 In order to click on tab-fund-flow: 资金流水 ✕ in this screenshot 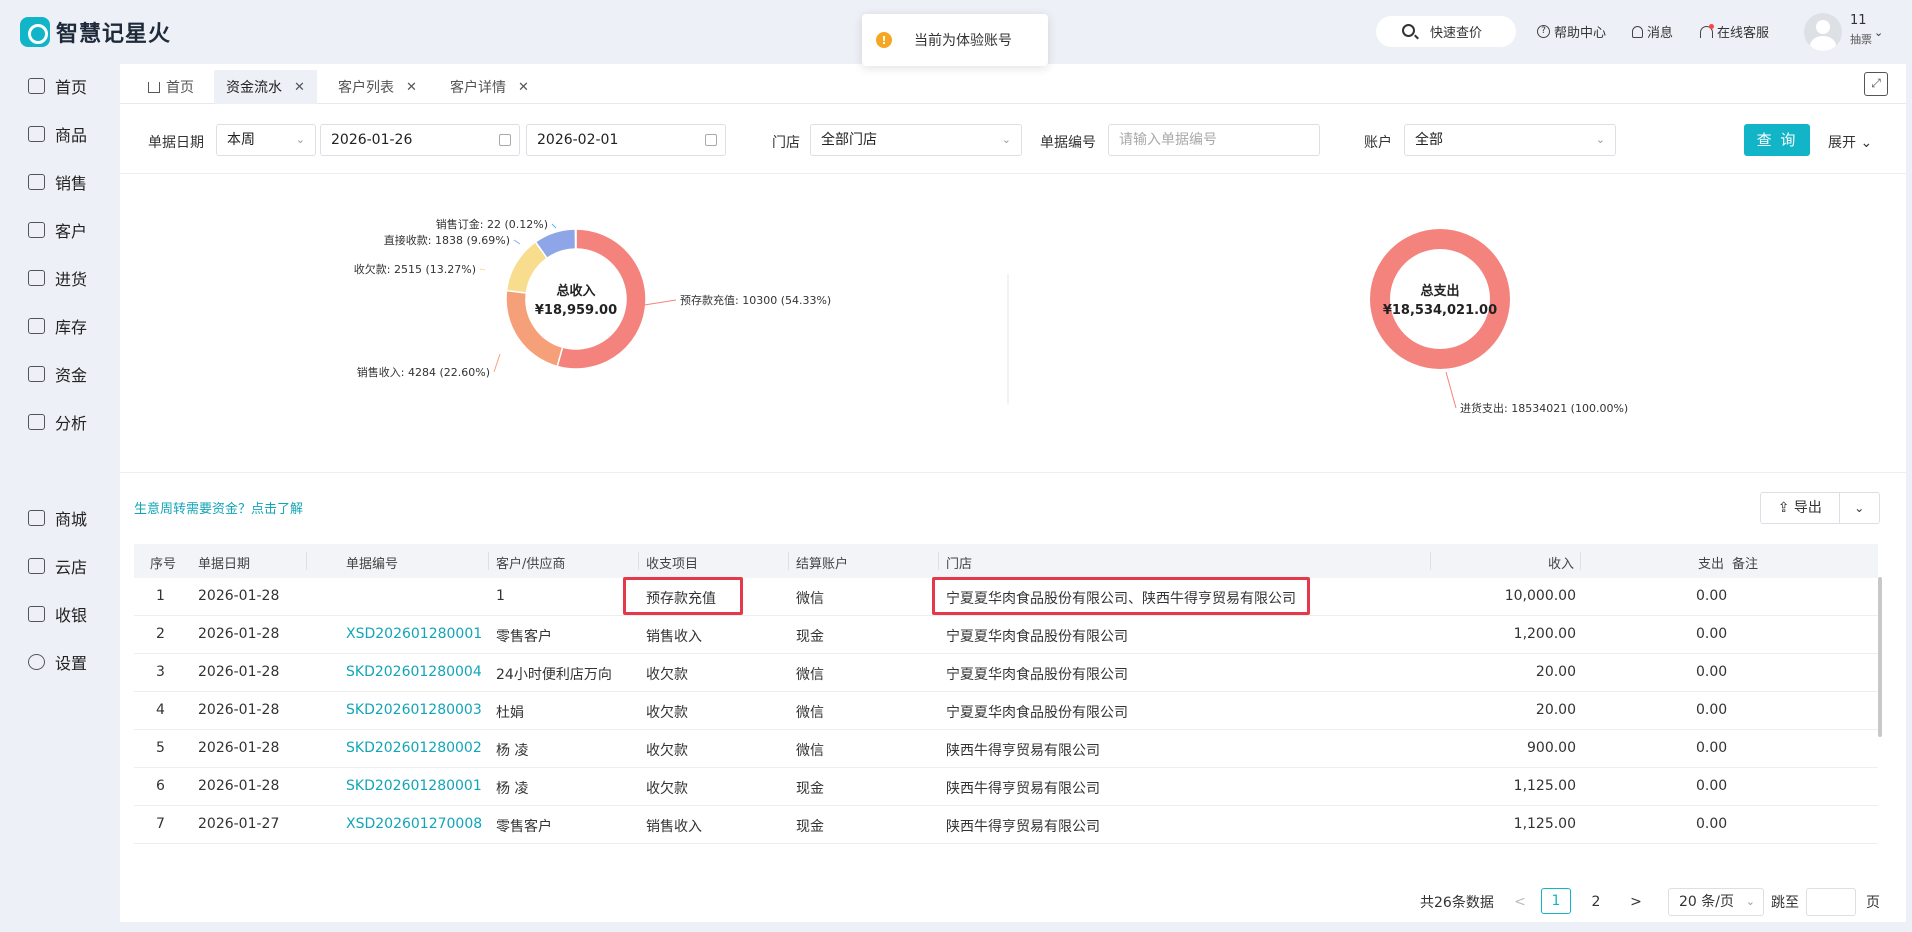, I will do `click(265, 87)`.